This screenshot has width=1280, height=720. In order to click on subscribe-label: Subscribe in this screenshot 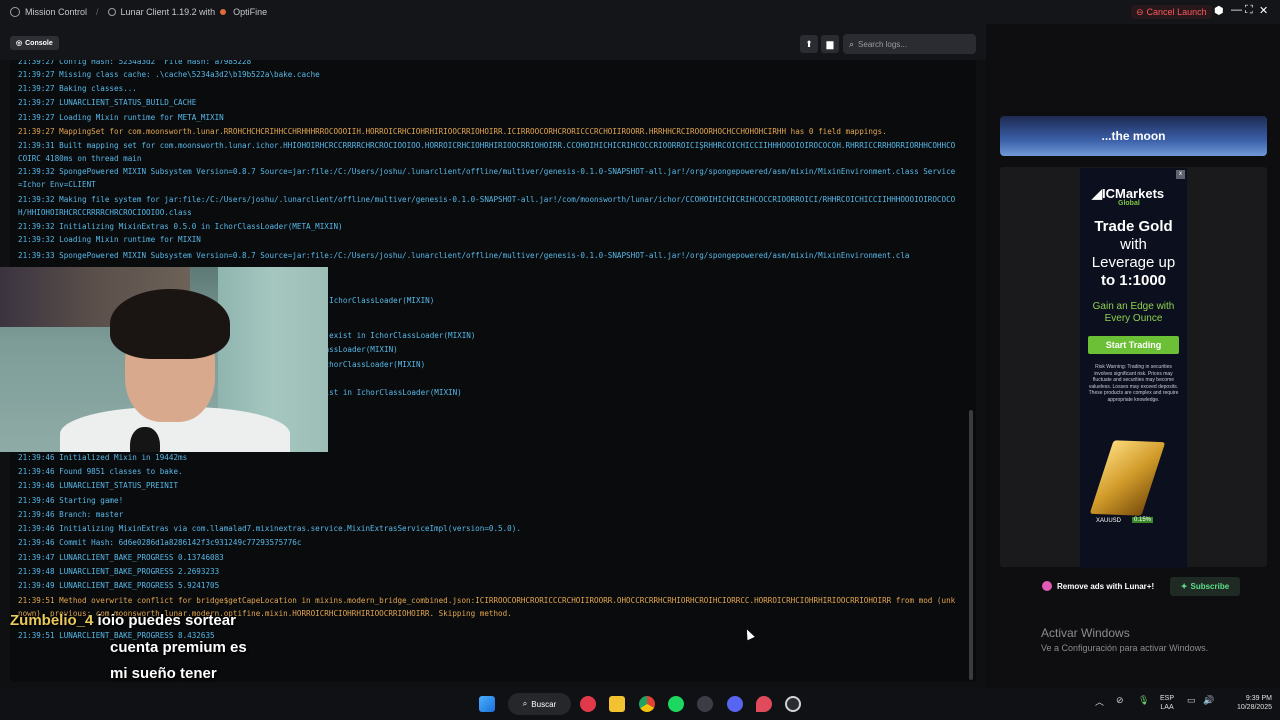, I will do `click(1210, 586)`.